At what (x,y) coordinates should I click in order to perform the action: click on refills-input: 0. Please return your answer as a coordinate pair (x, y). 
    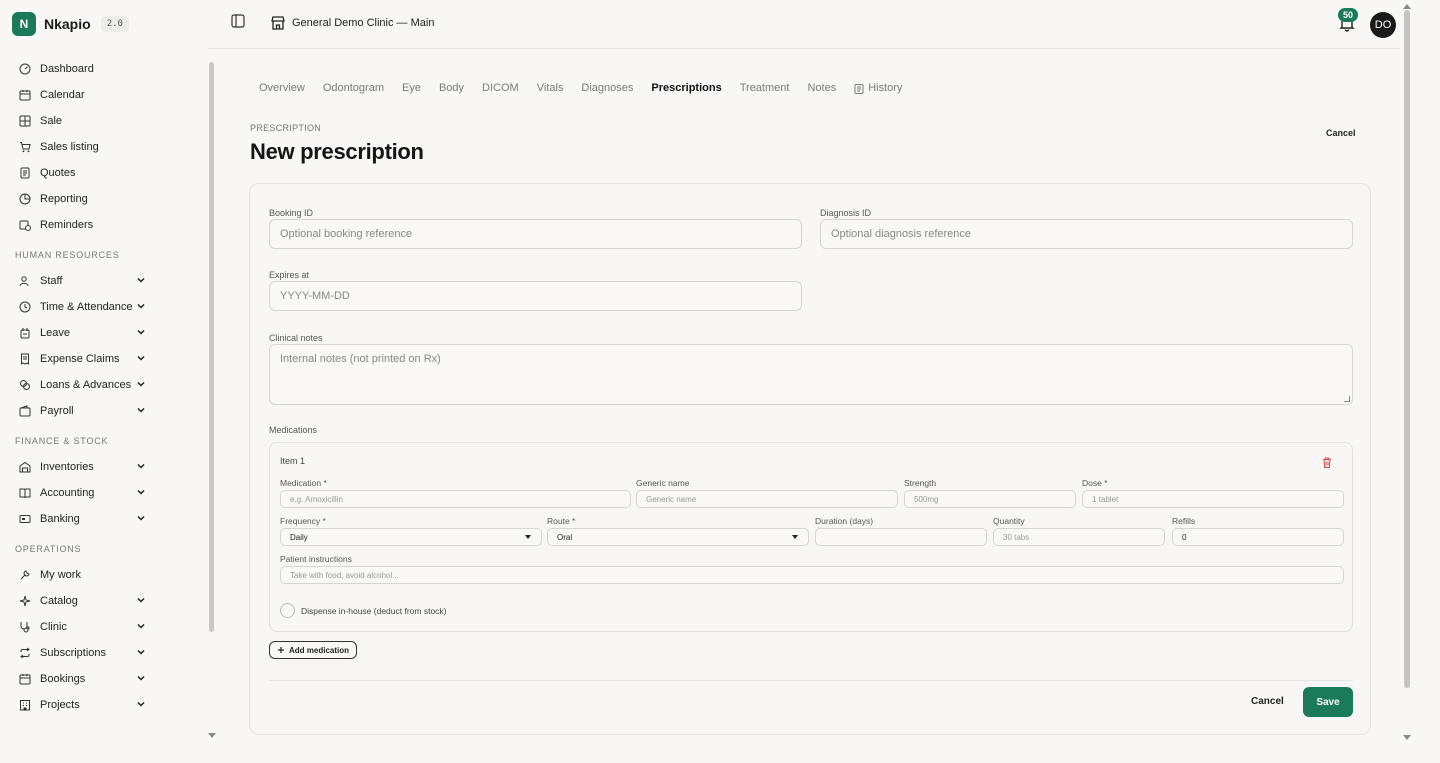
    Looking at the image, I should click on (1258, 537).